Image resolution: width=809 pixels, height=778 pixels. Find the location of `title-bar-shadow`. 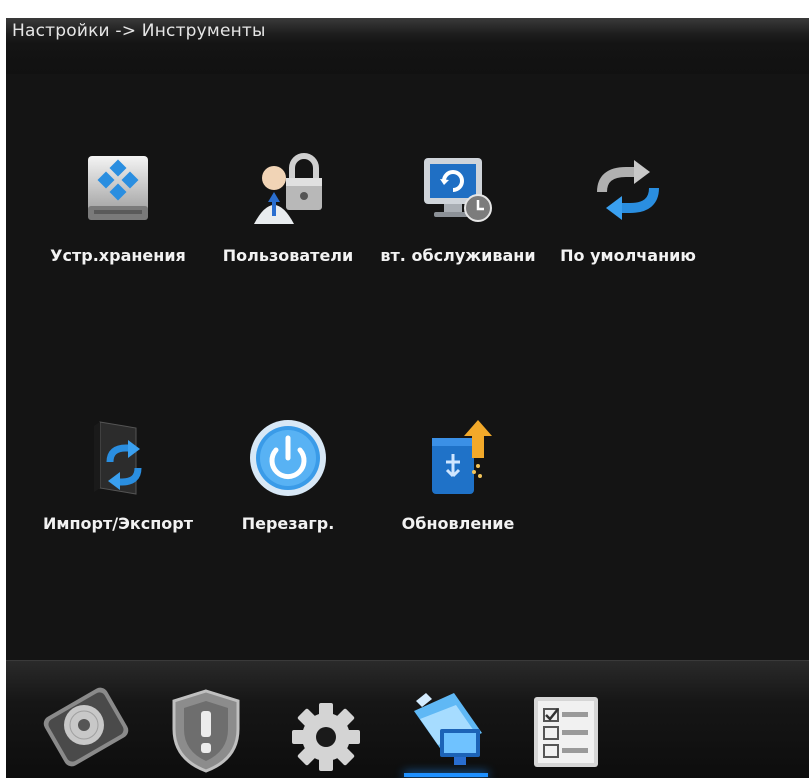

title-bar-shadow is located at coordinates (407, 59).